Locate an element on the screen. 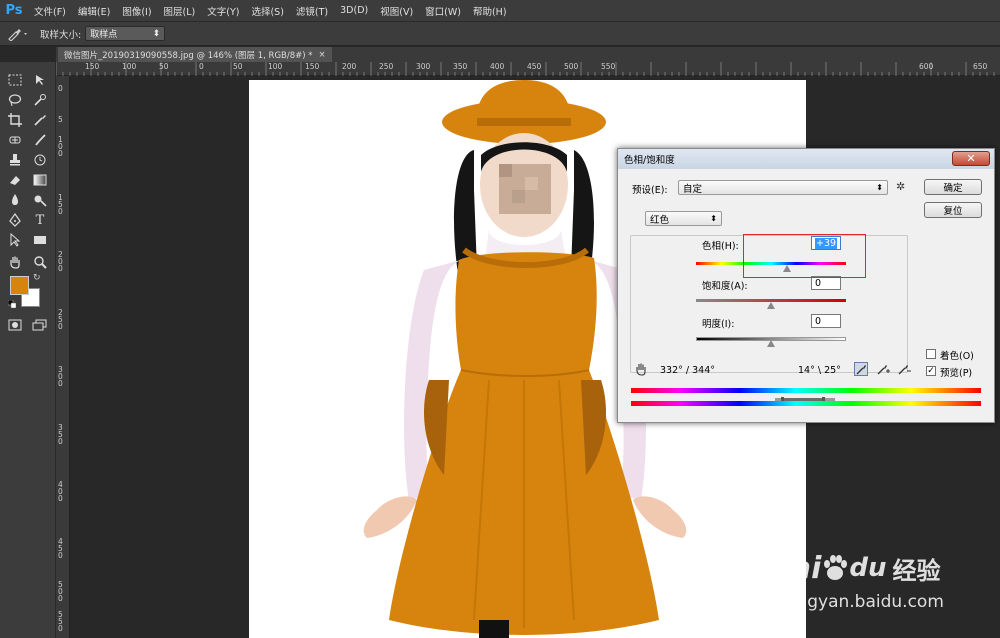 The width and height of the screenshot is (1000, 638). swap-colors-icon: ↻ is located at coordinates (37, 278).